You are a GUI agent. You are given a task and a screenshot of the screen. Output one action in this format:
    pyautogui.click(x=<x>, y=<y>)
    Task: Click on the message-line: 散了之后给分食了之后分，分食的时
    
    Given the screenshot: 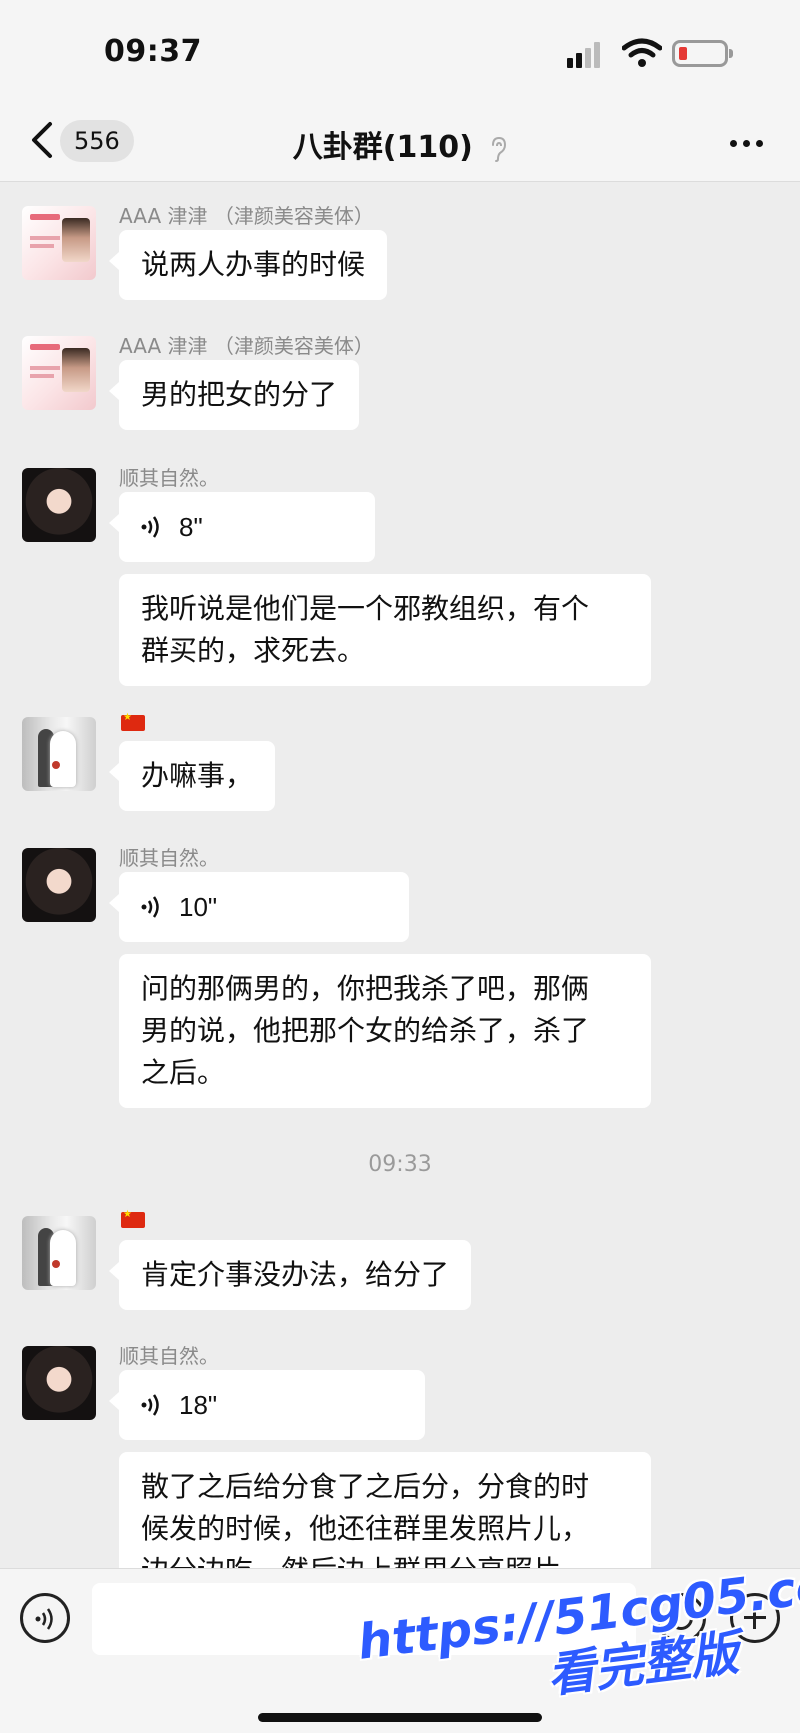 What is the action you would take?
    pyautogui.click(x=365, y=1486)
    